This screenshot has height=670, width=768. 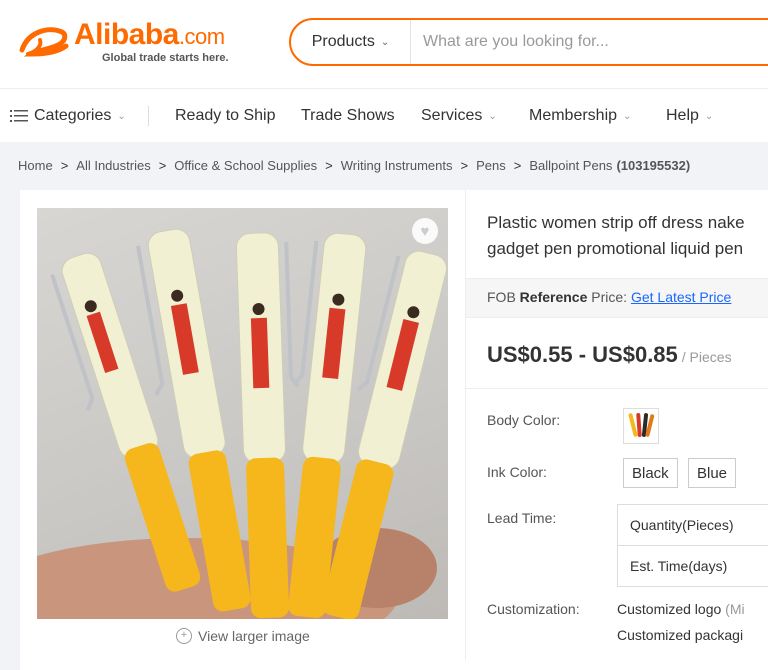 What do you see at coordinates (533, 609) in the screenshot?
I see `customization-label: Customization:` at bounding box center [533, 609].